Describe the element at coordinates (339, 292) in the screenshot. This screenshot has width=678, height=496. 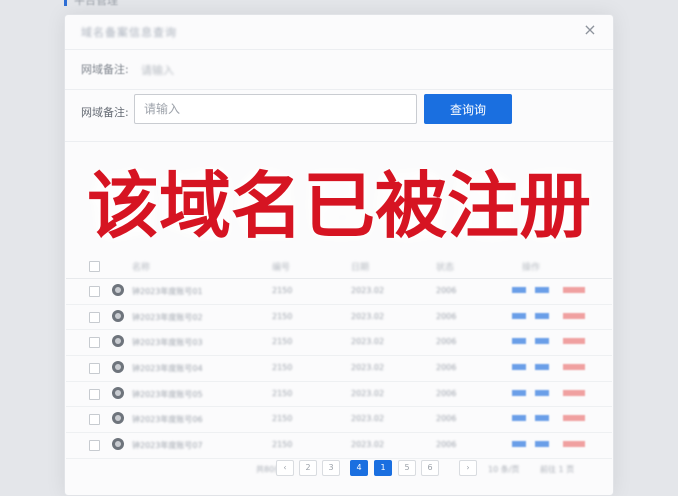
I see `table-row: 钟2023年度账号01 2150 2023.02 2006` at that location.